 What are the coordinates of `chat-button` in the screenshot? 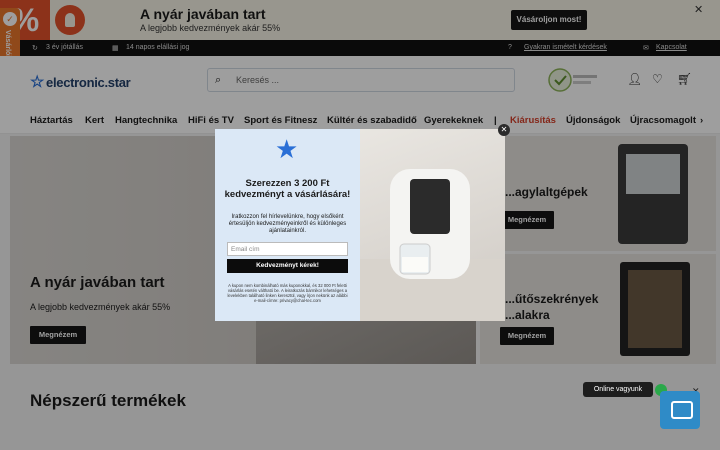 It's located at (680, 410).